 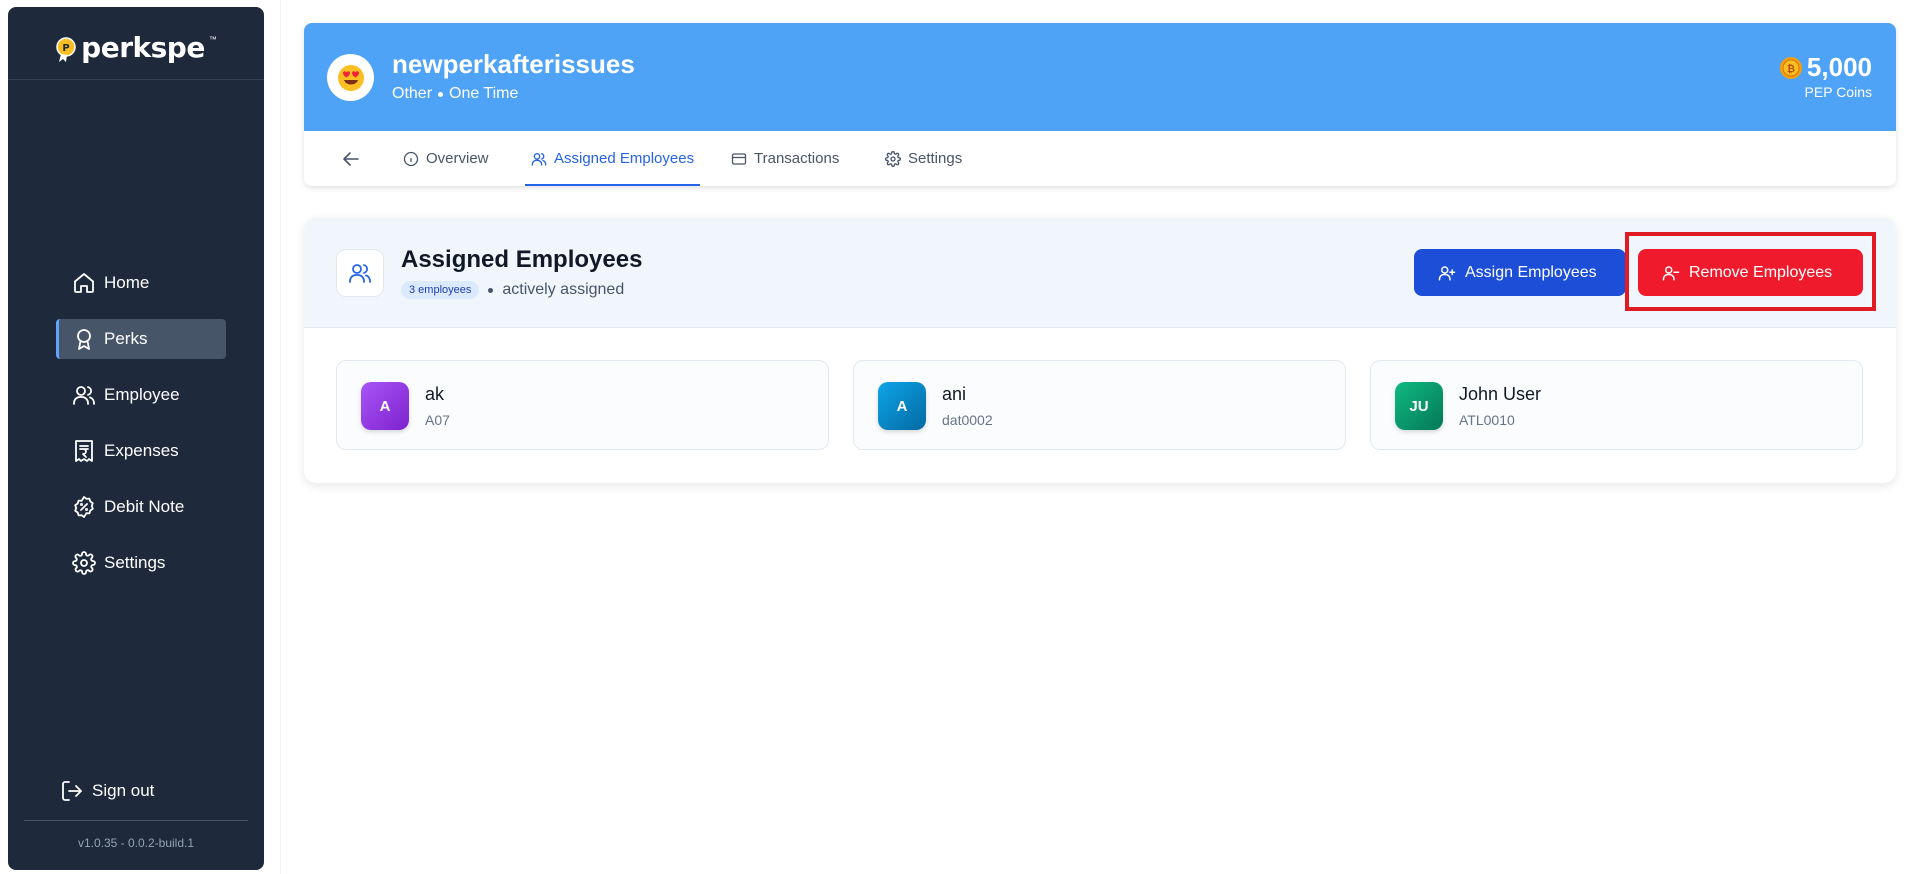 What do you see at coordinates (412, 93) in the screenshot?
I see `perk-category: Other` at bounding box center [412, 93].